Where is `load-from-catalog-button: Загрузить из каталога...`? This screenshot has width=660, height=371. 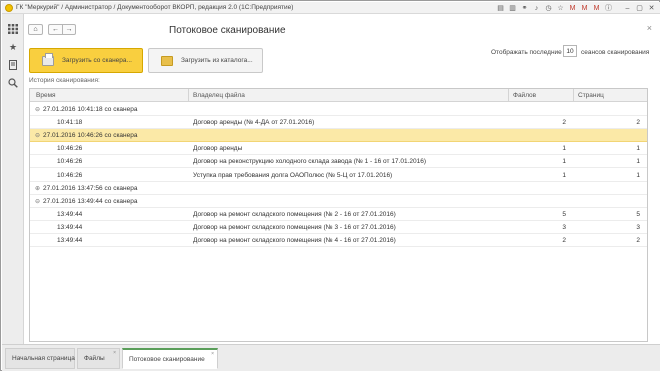 load-from-catalog-button: Загрузить из каталога... is located at coordinates (205, 60).